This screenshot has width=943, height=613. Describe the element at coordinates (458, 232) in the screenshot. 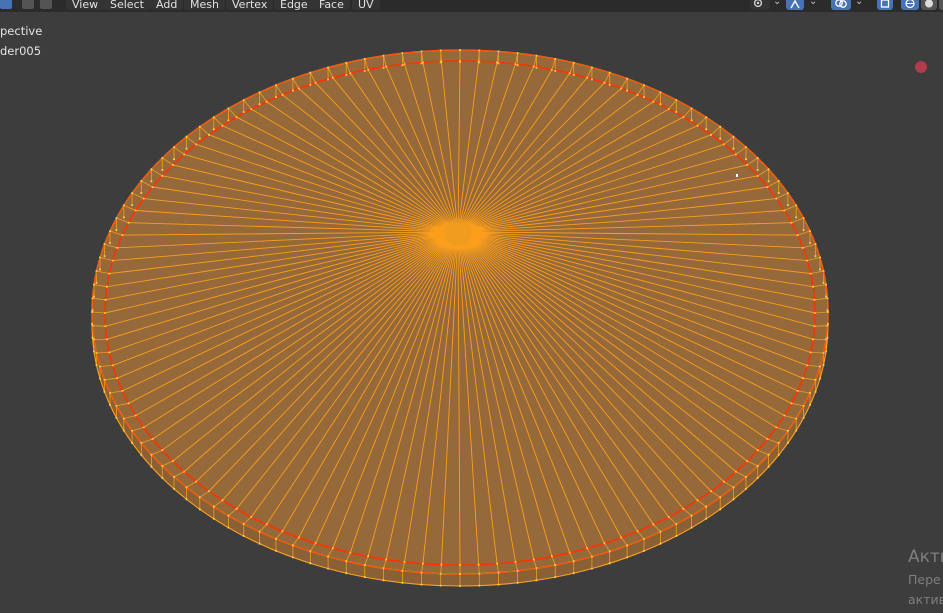

I see `mesh-center-hub` at that location.